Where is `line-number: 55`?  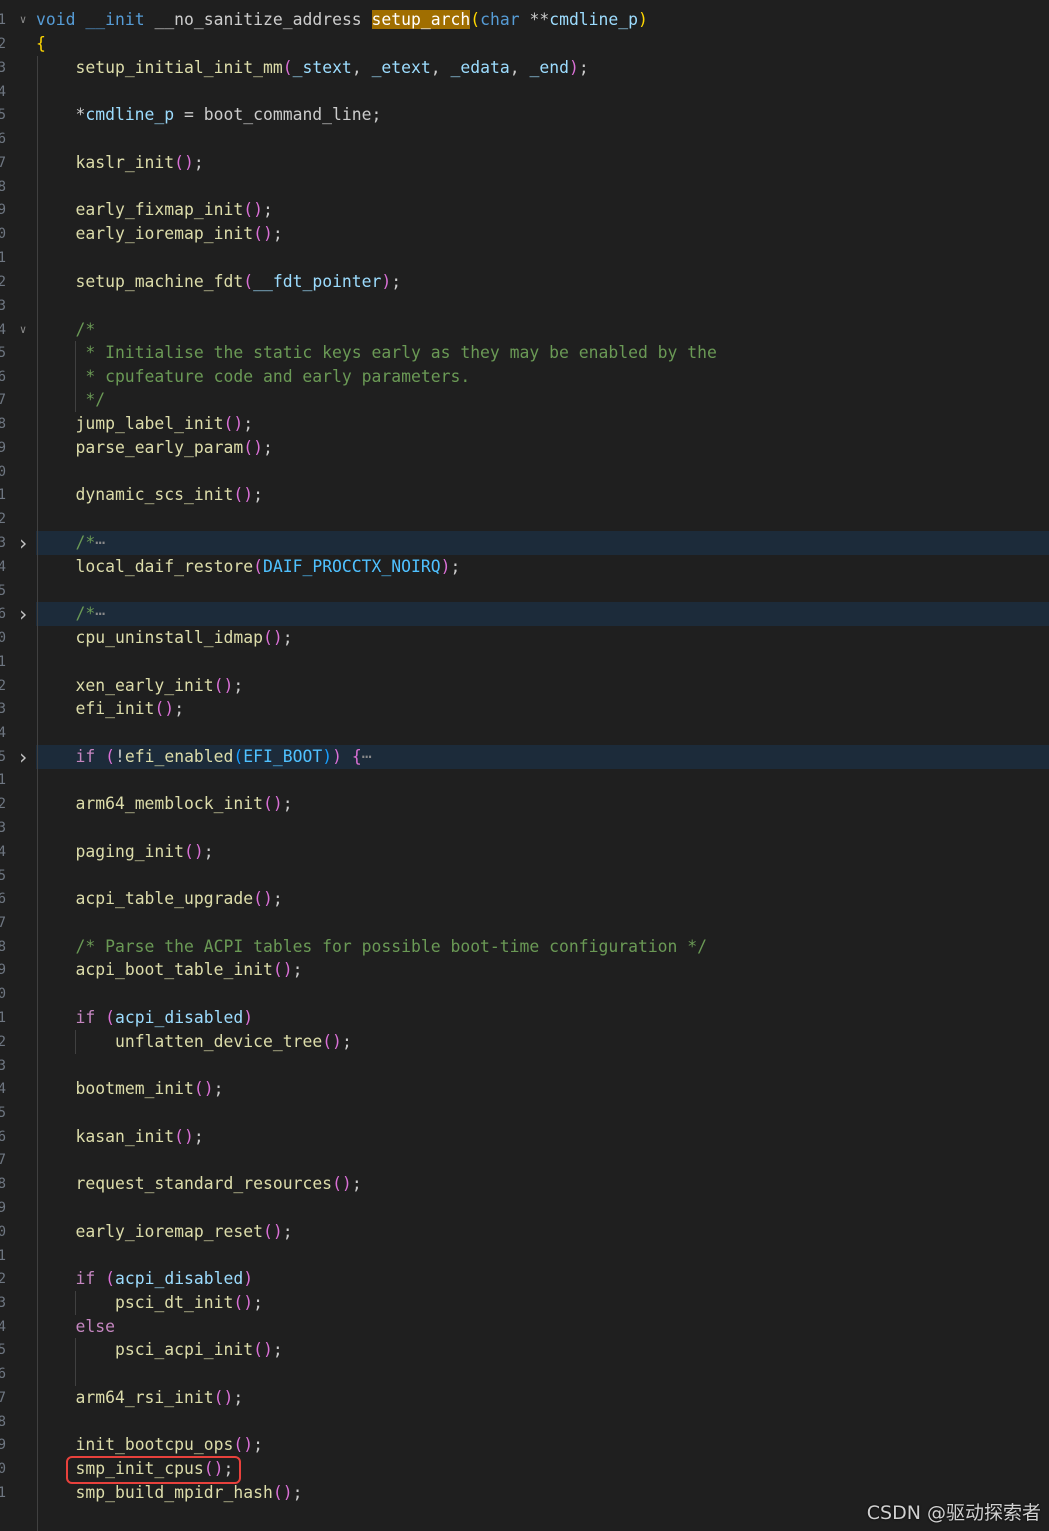
line-number: 55 is located at coordinates (3, 1113).